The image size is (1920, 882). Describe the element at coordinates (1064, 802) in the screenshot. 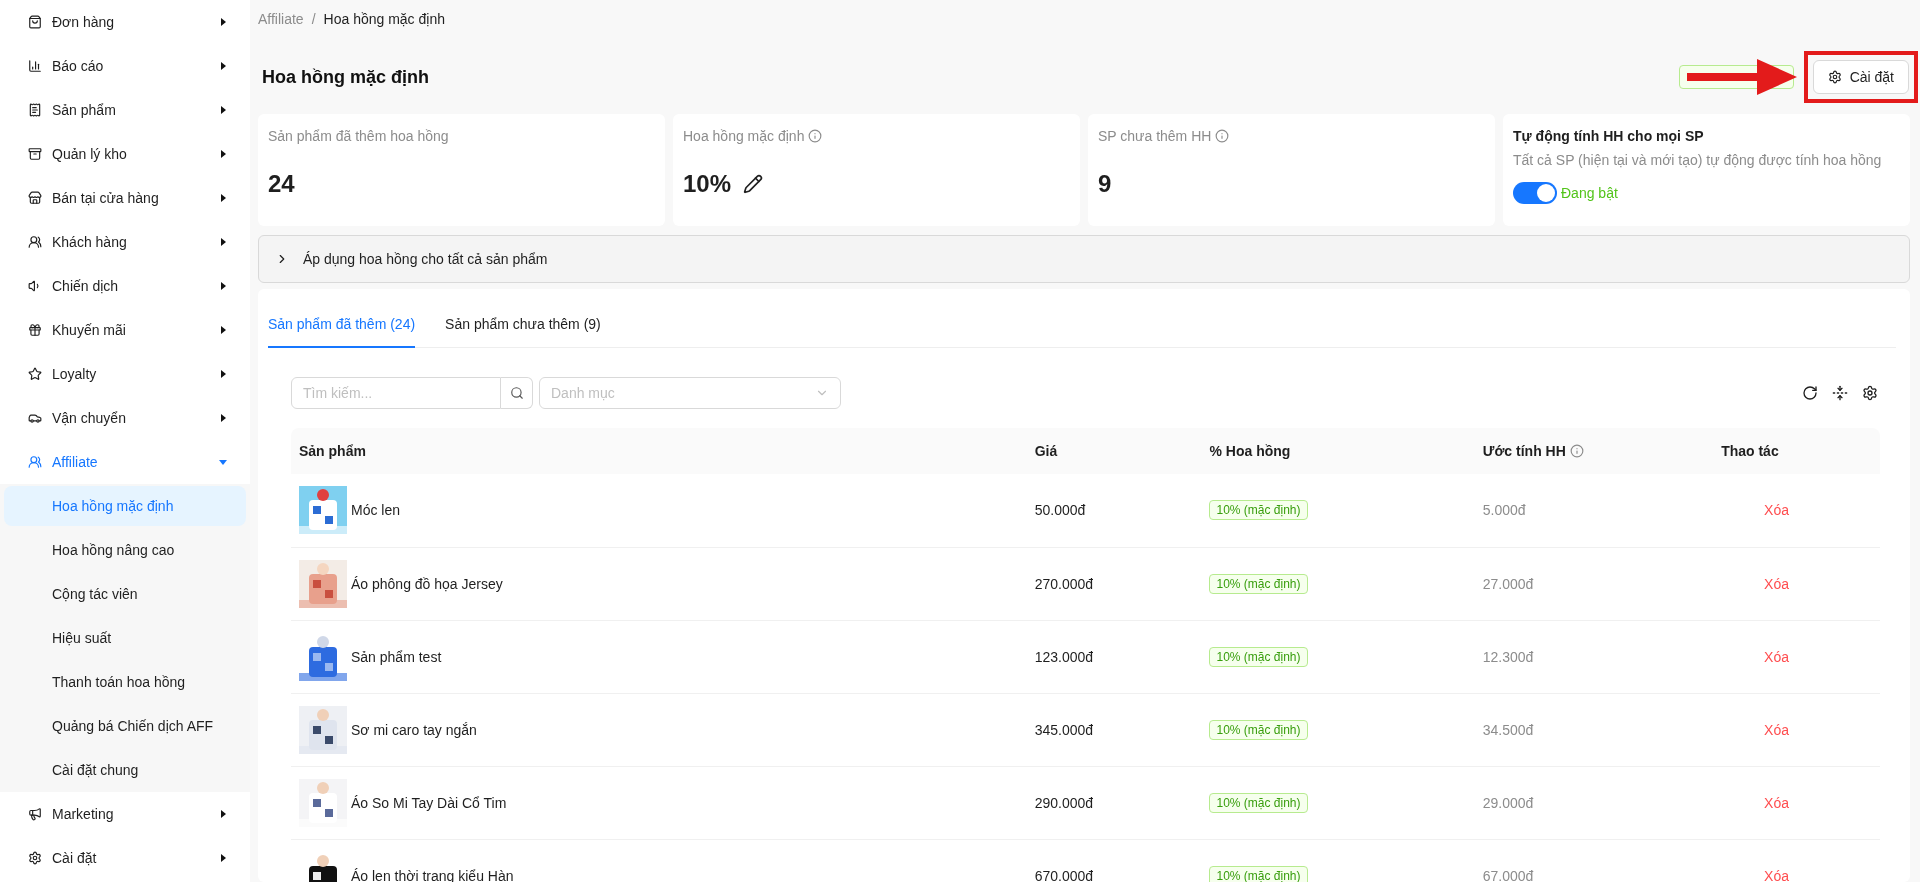

I see `price: 290.000đ` at that location.